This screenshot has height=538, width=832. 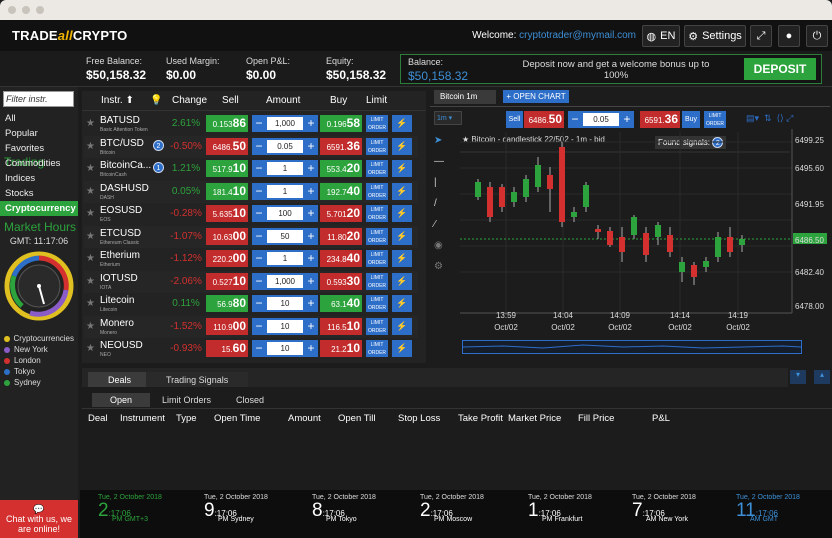 I want to click on horizontal-line-icon: —, so click(x=444, y=166).